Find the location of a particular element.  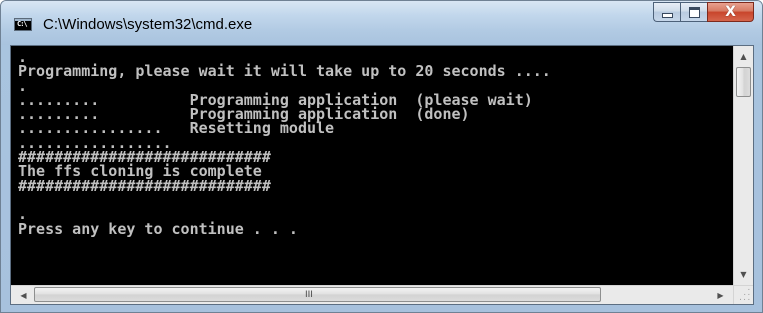

scroll-left-arrow-icon: ◀ is located at coordinates (23, 295).